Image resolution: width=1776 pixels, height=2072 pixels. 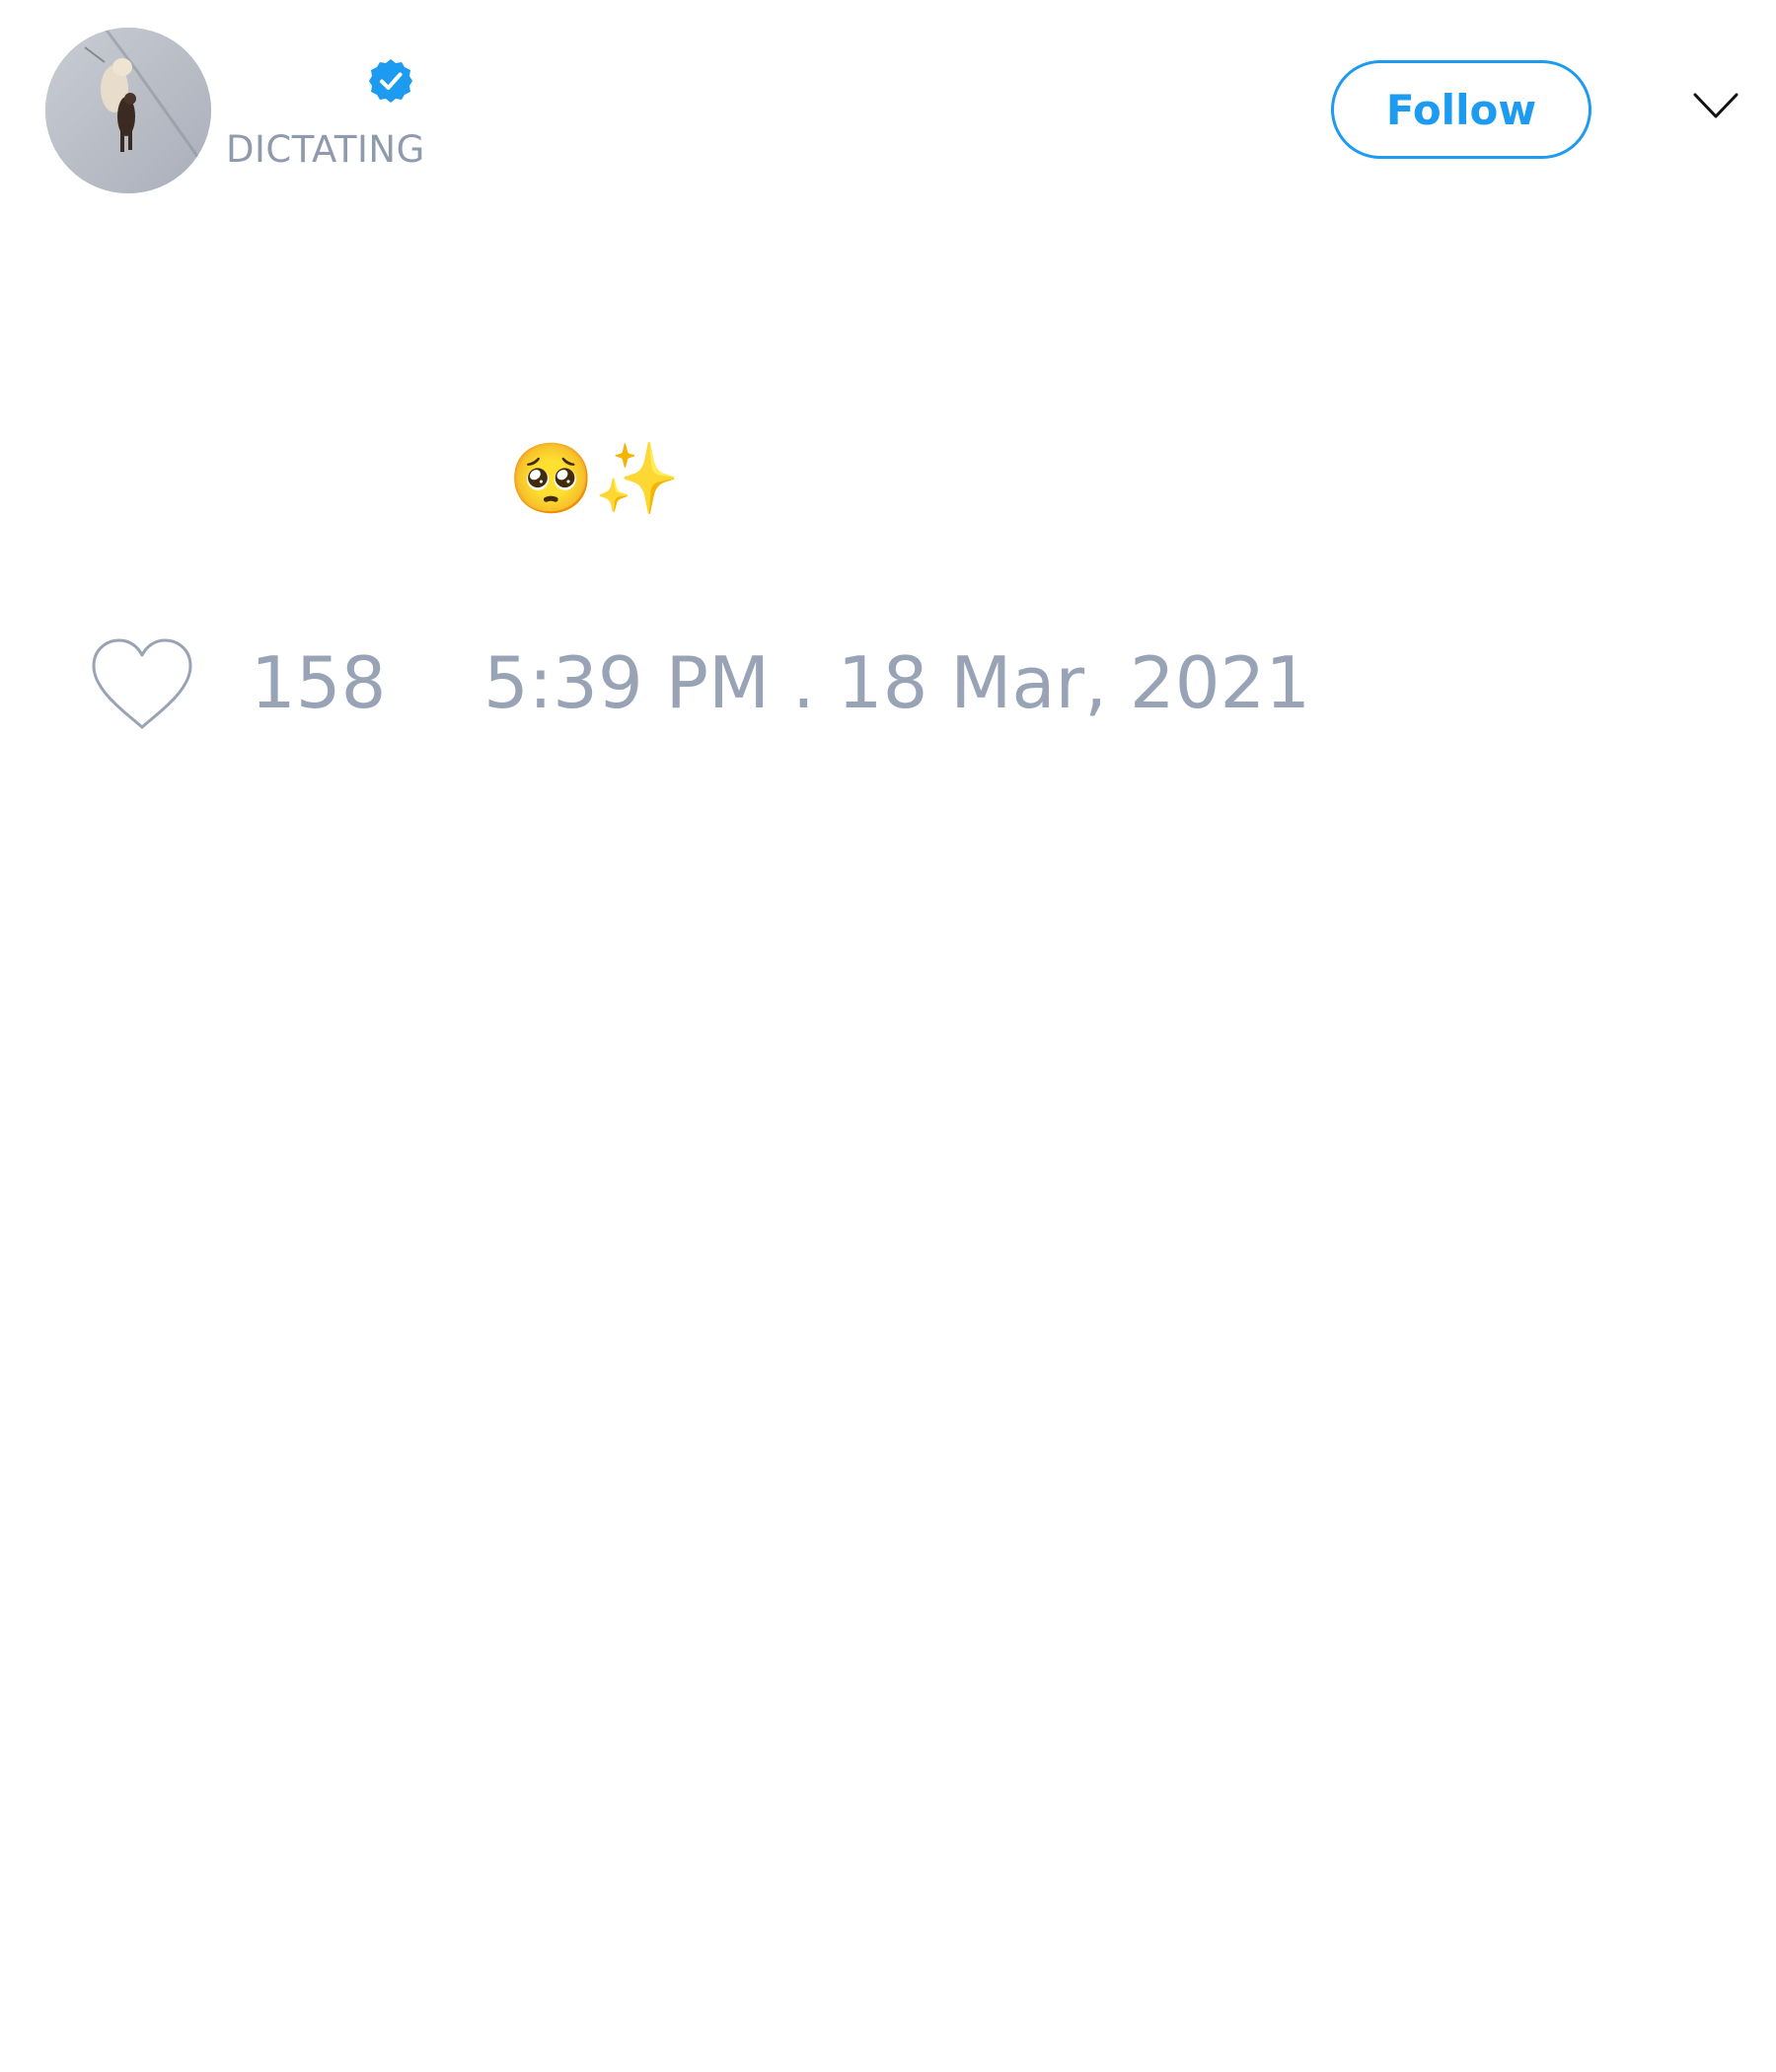 I want to click on tweet-text: 🥺✨, so click(x=595, y=479).